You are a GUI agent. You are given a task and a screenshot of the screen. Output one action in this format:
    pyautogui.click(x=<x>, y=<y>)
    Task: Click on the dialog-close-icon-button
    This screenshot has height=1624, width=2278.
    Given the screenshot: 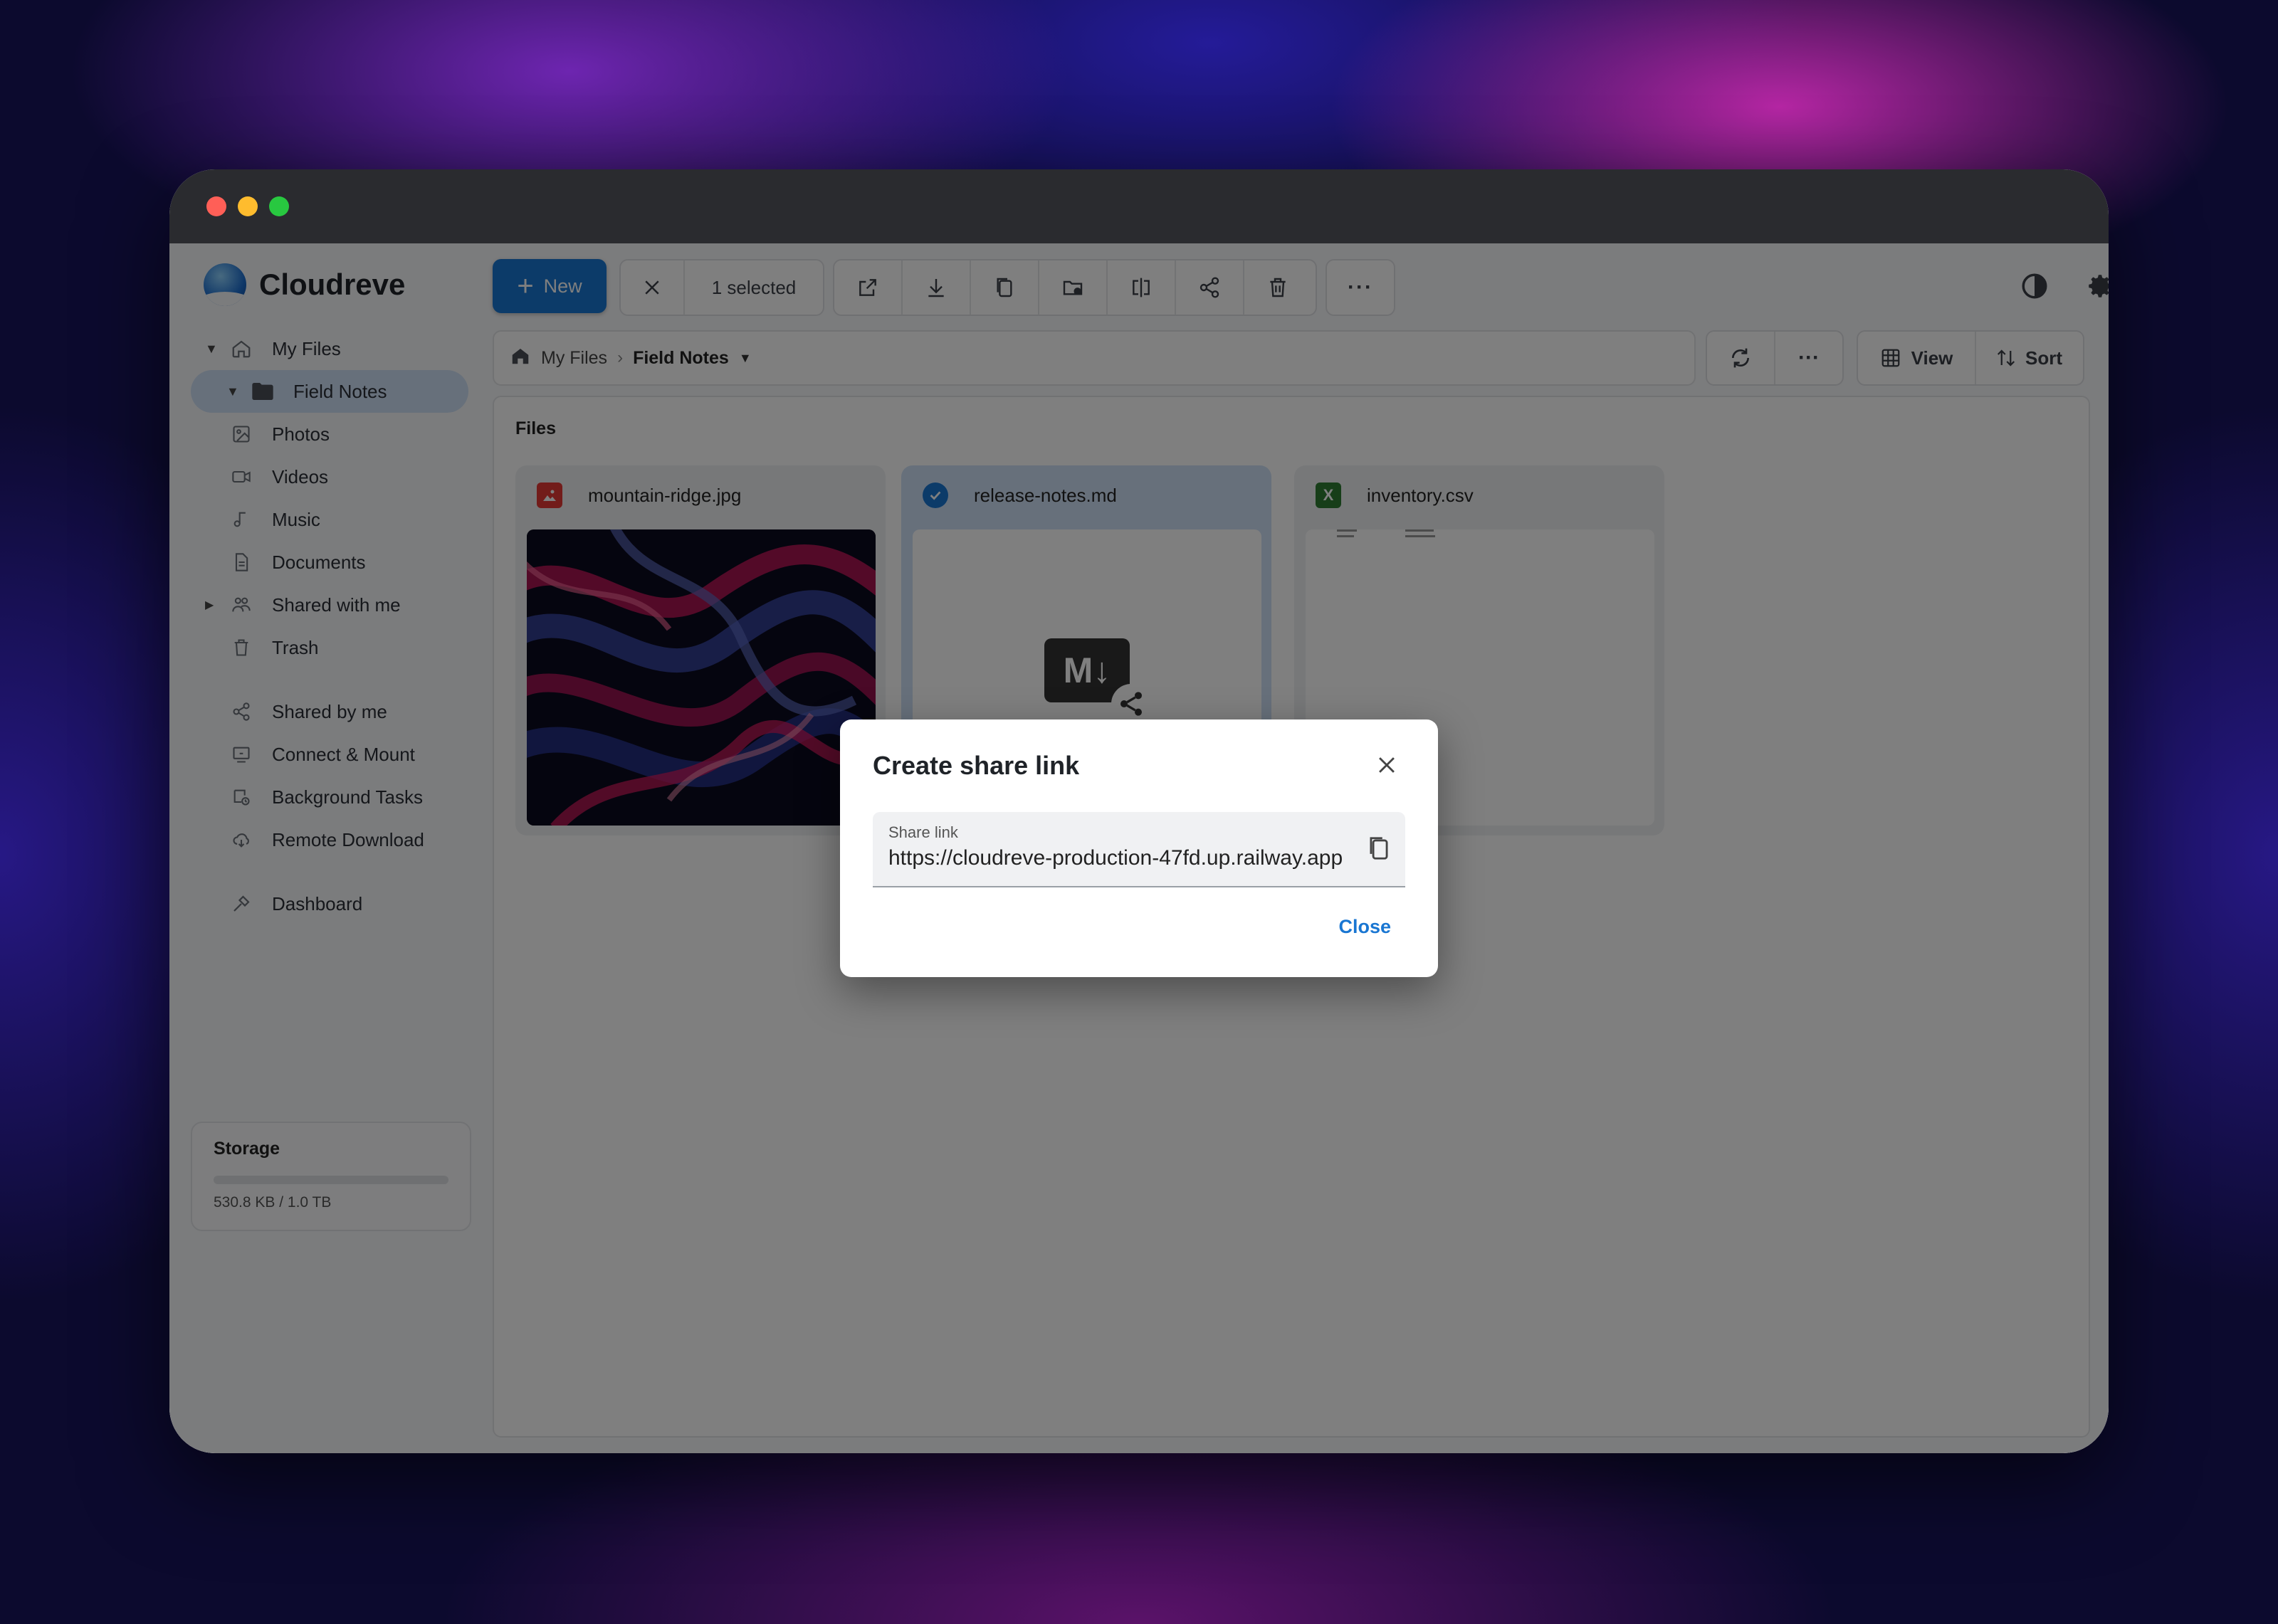 What is the action you would take?
    pyautogui.click(x=1386, y=765)
    